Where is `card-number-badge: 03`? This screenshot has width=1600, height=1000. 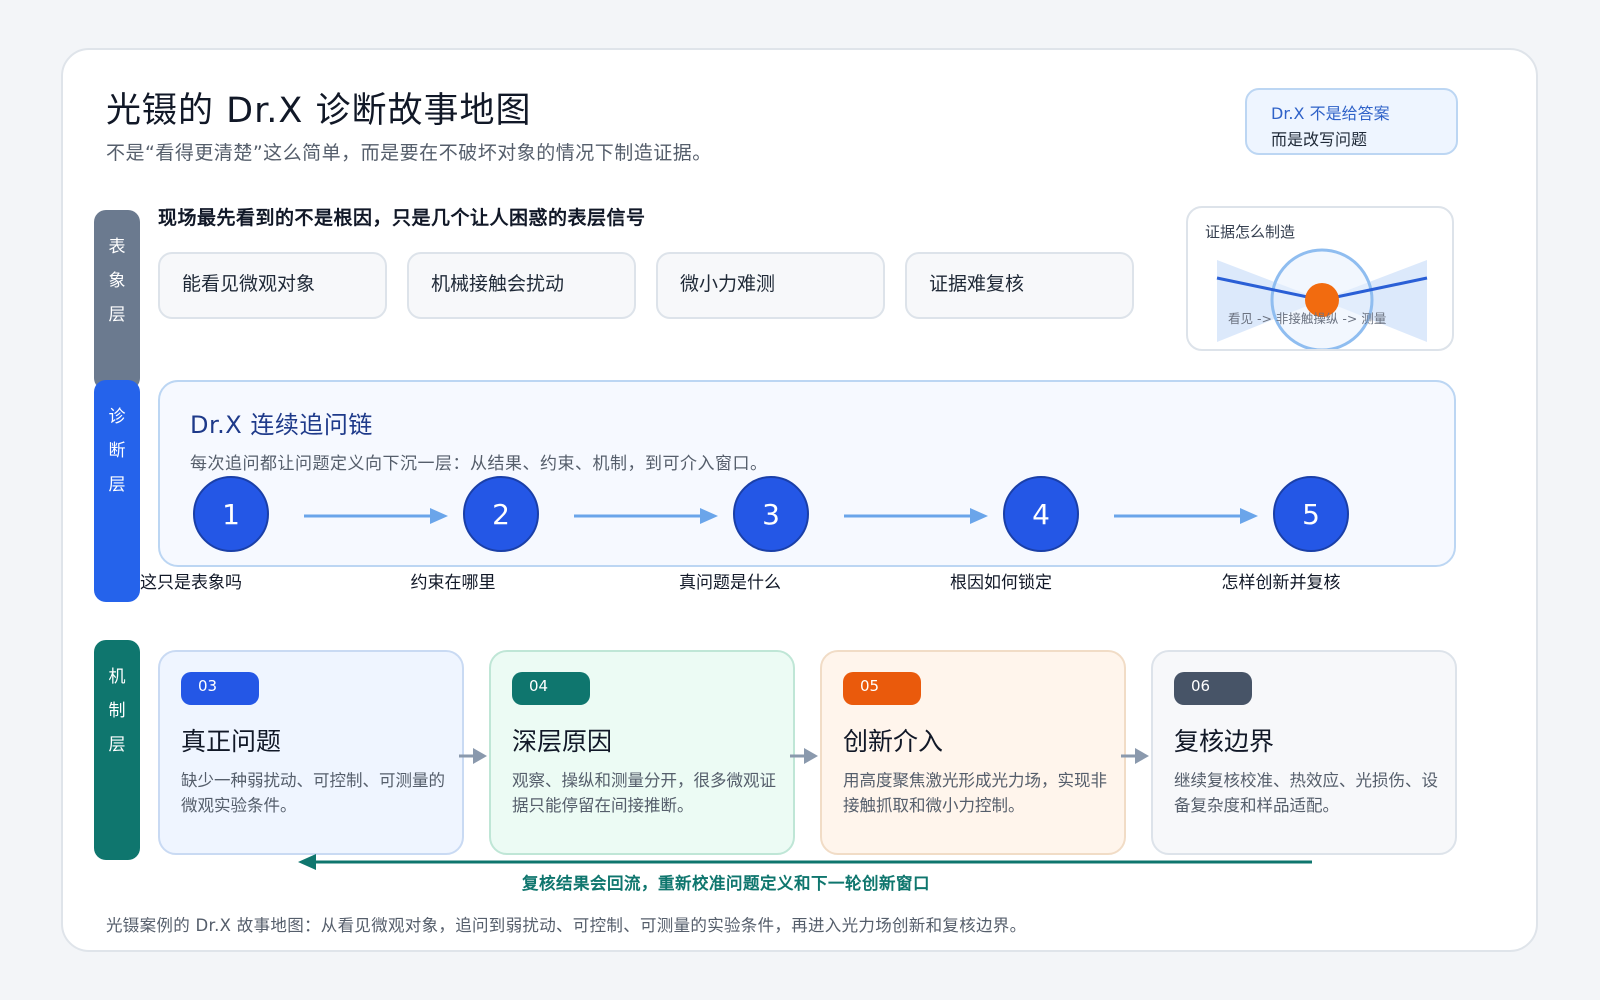
card-number-badge: 03 is located at coordinates (220, 688).